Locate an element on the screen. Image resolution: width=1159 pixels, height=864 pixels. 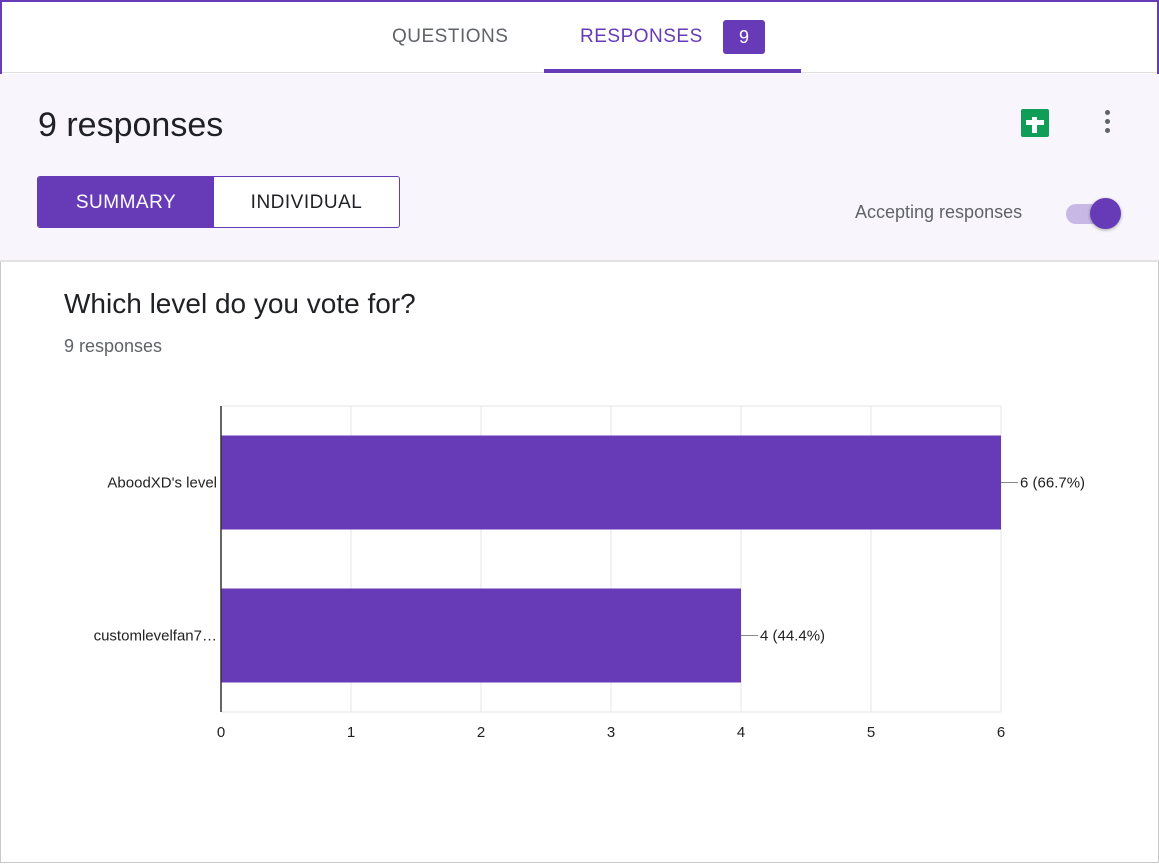
question-response-count: 9 responses is located at coordinates (113, 346).